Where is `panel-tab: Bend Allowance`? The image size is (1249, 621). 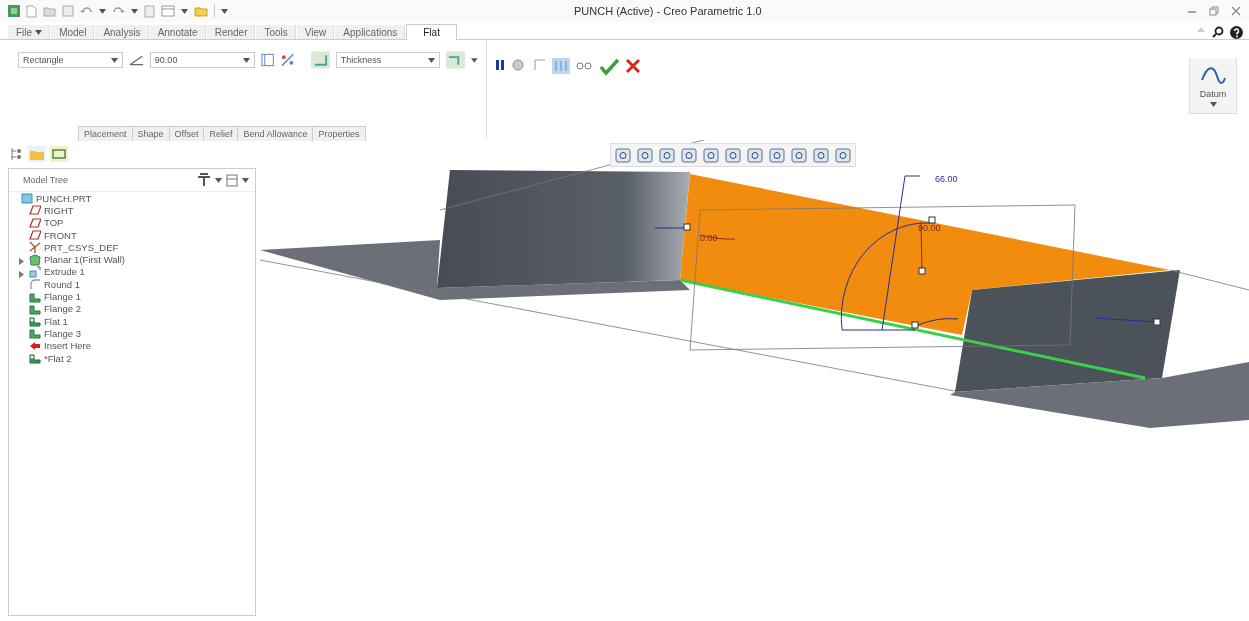
panel-tab: Bend Allowance is located at coordinates (275, 133).